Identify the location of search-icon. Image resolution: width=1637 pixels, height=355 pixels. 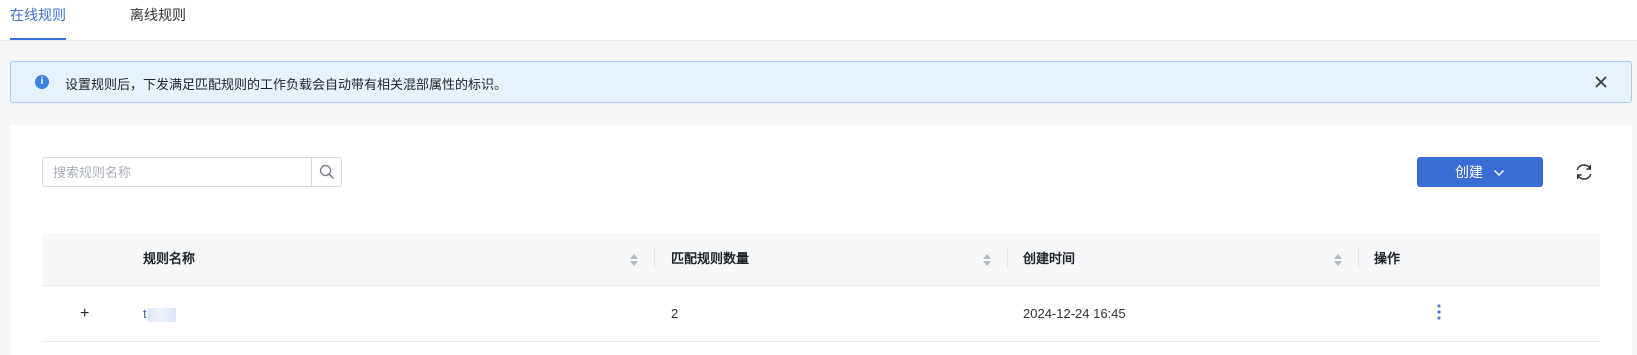
(327, 172).